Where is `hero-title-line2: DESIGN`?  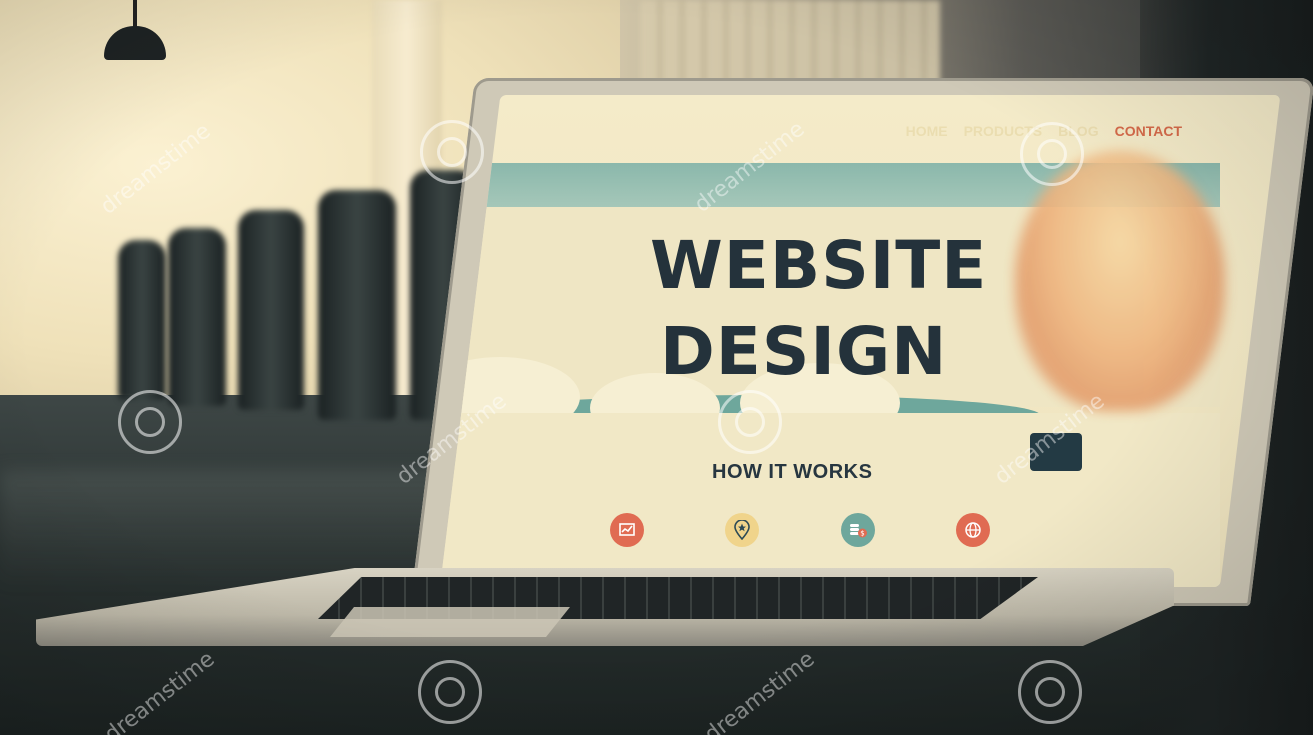 hero-title-line2: DESIGN is located at coordinates (804, 351).